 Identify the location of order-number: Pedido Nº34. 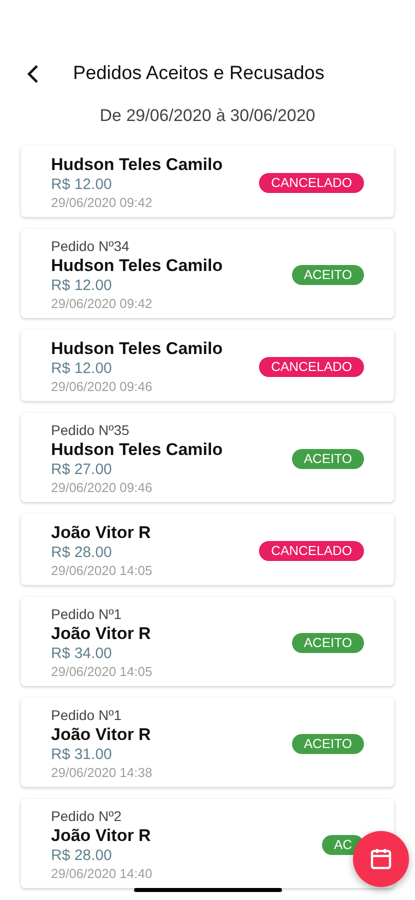
(90, 246).